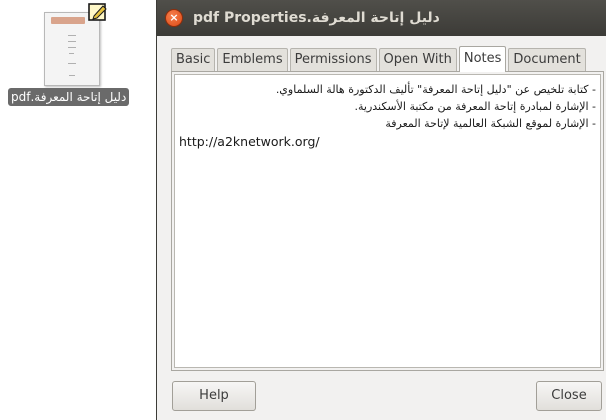  Describe the element at coordinates (417, 60) in the screenshot. I see `tab-open-with: Open With` at that location.